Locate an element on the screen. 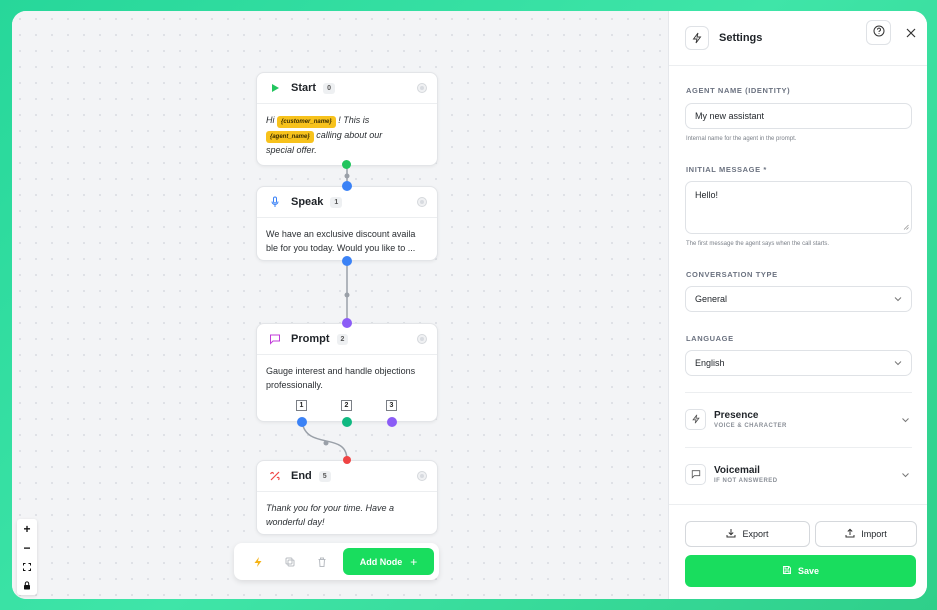  canvas-toolbar: Add Node + is located at coordinates (336, 561).